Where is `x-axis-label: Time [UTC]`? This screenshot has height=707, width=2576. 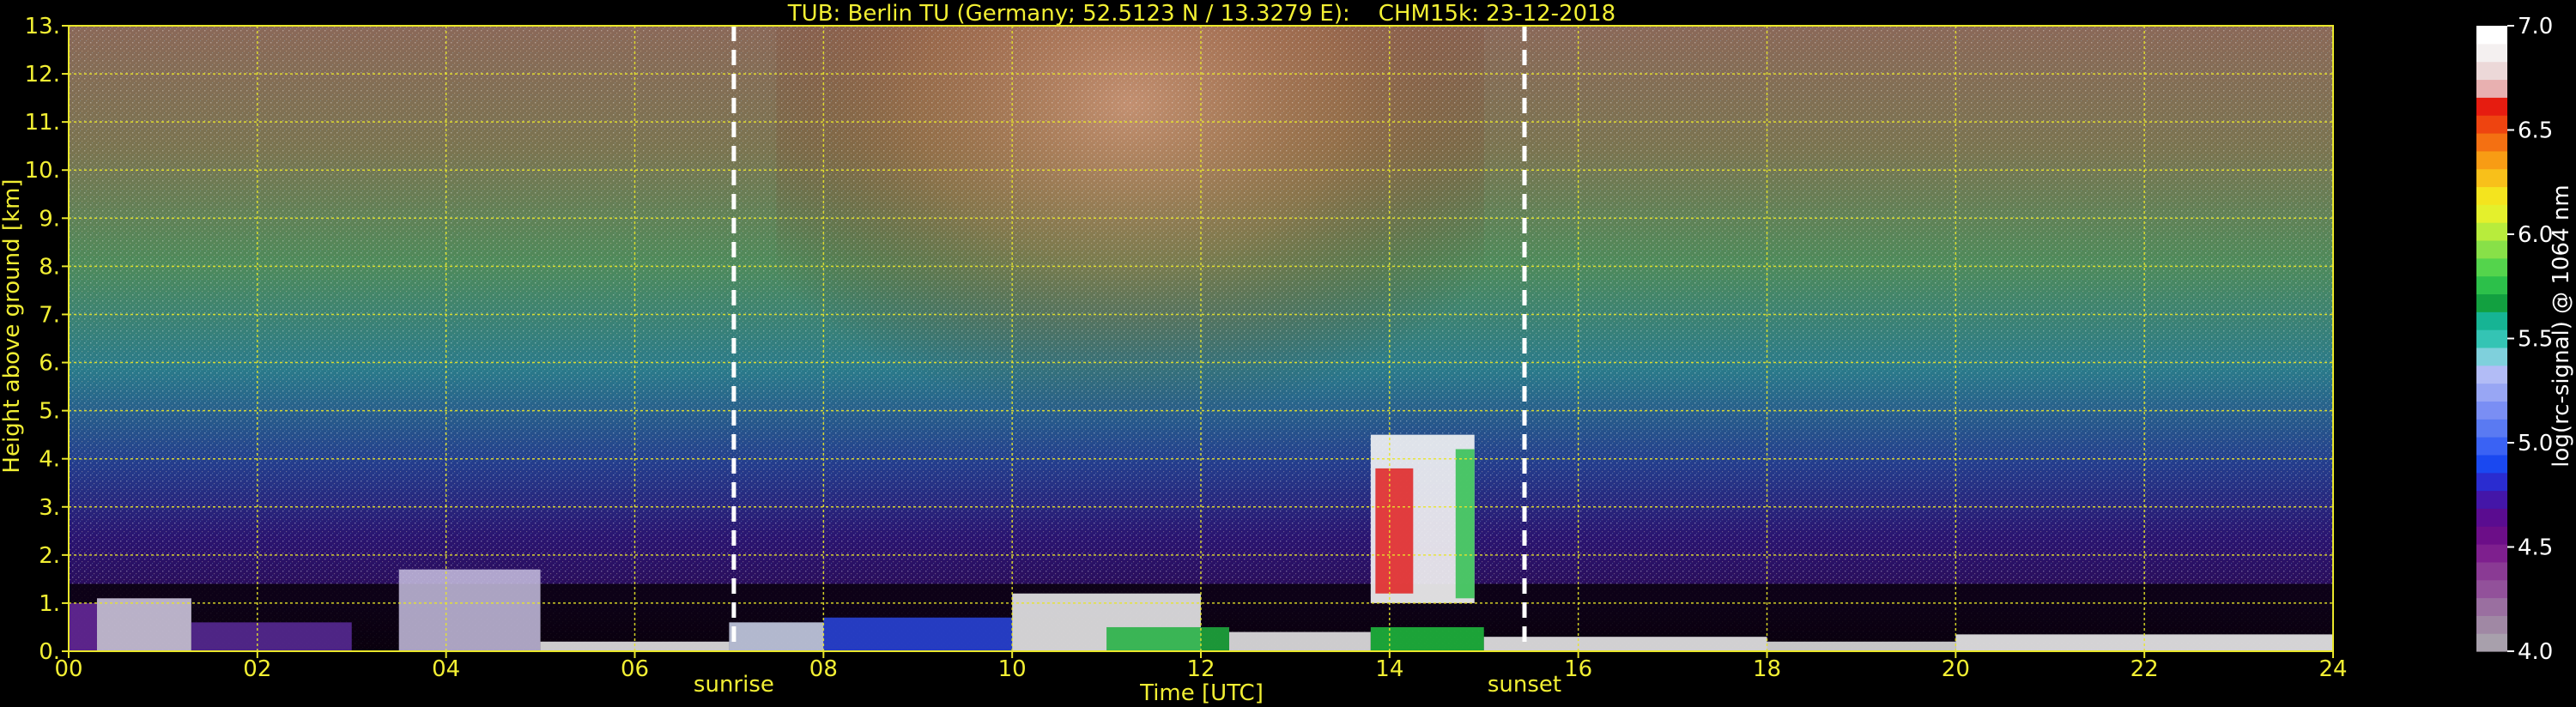 x-axis-label: Time [UTC] is located at coordinates (1201, 693).